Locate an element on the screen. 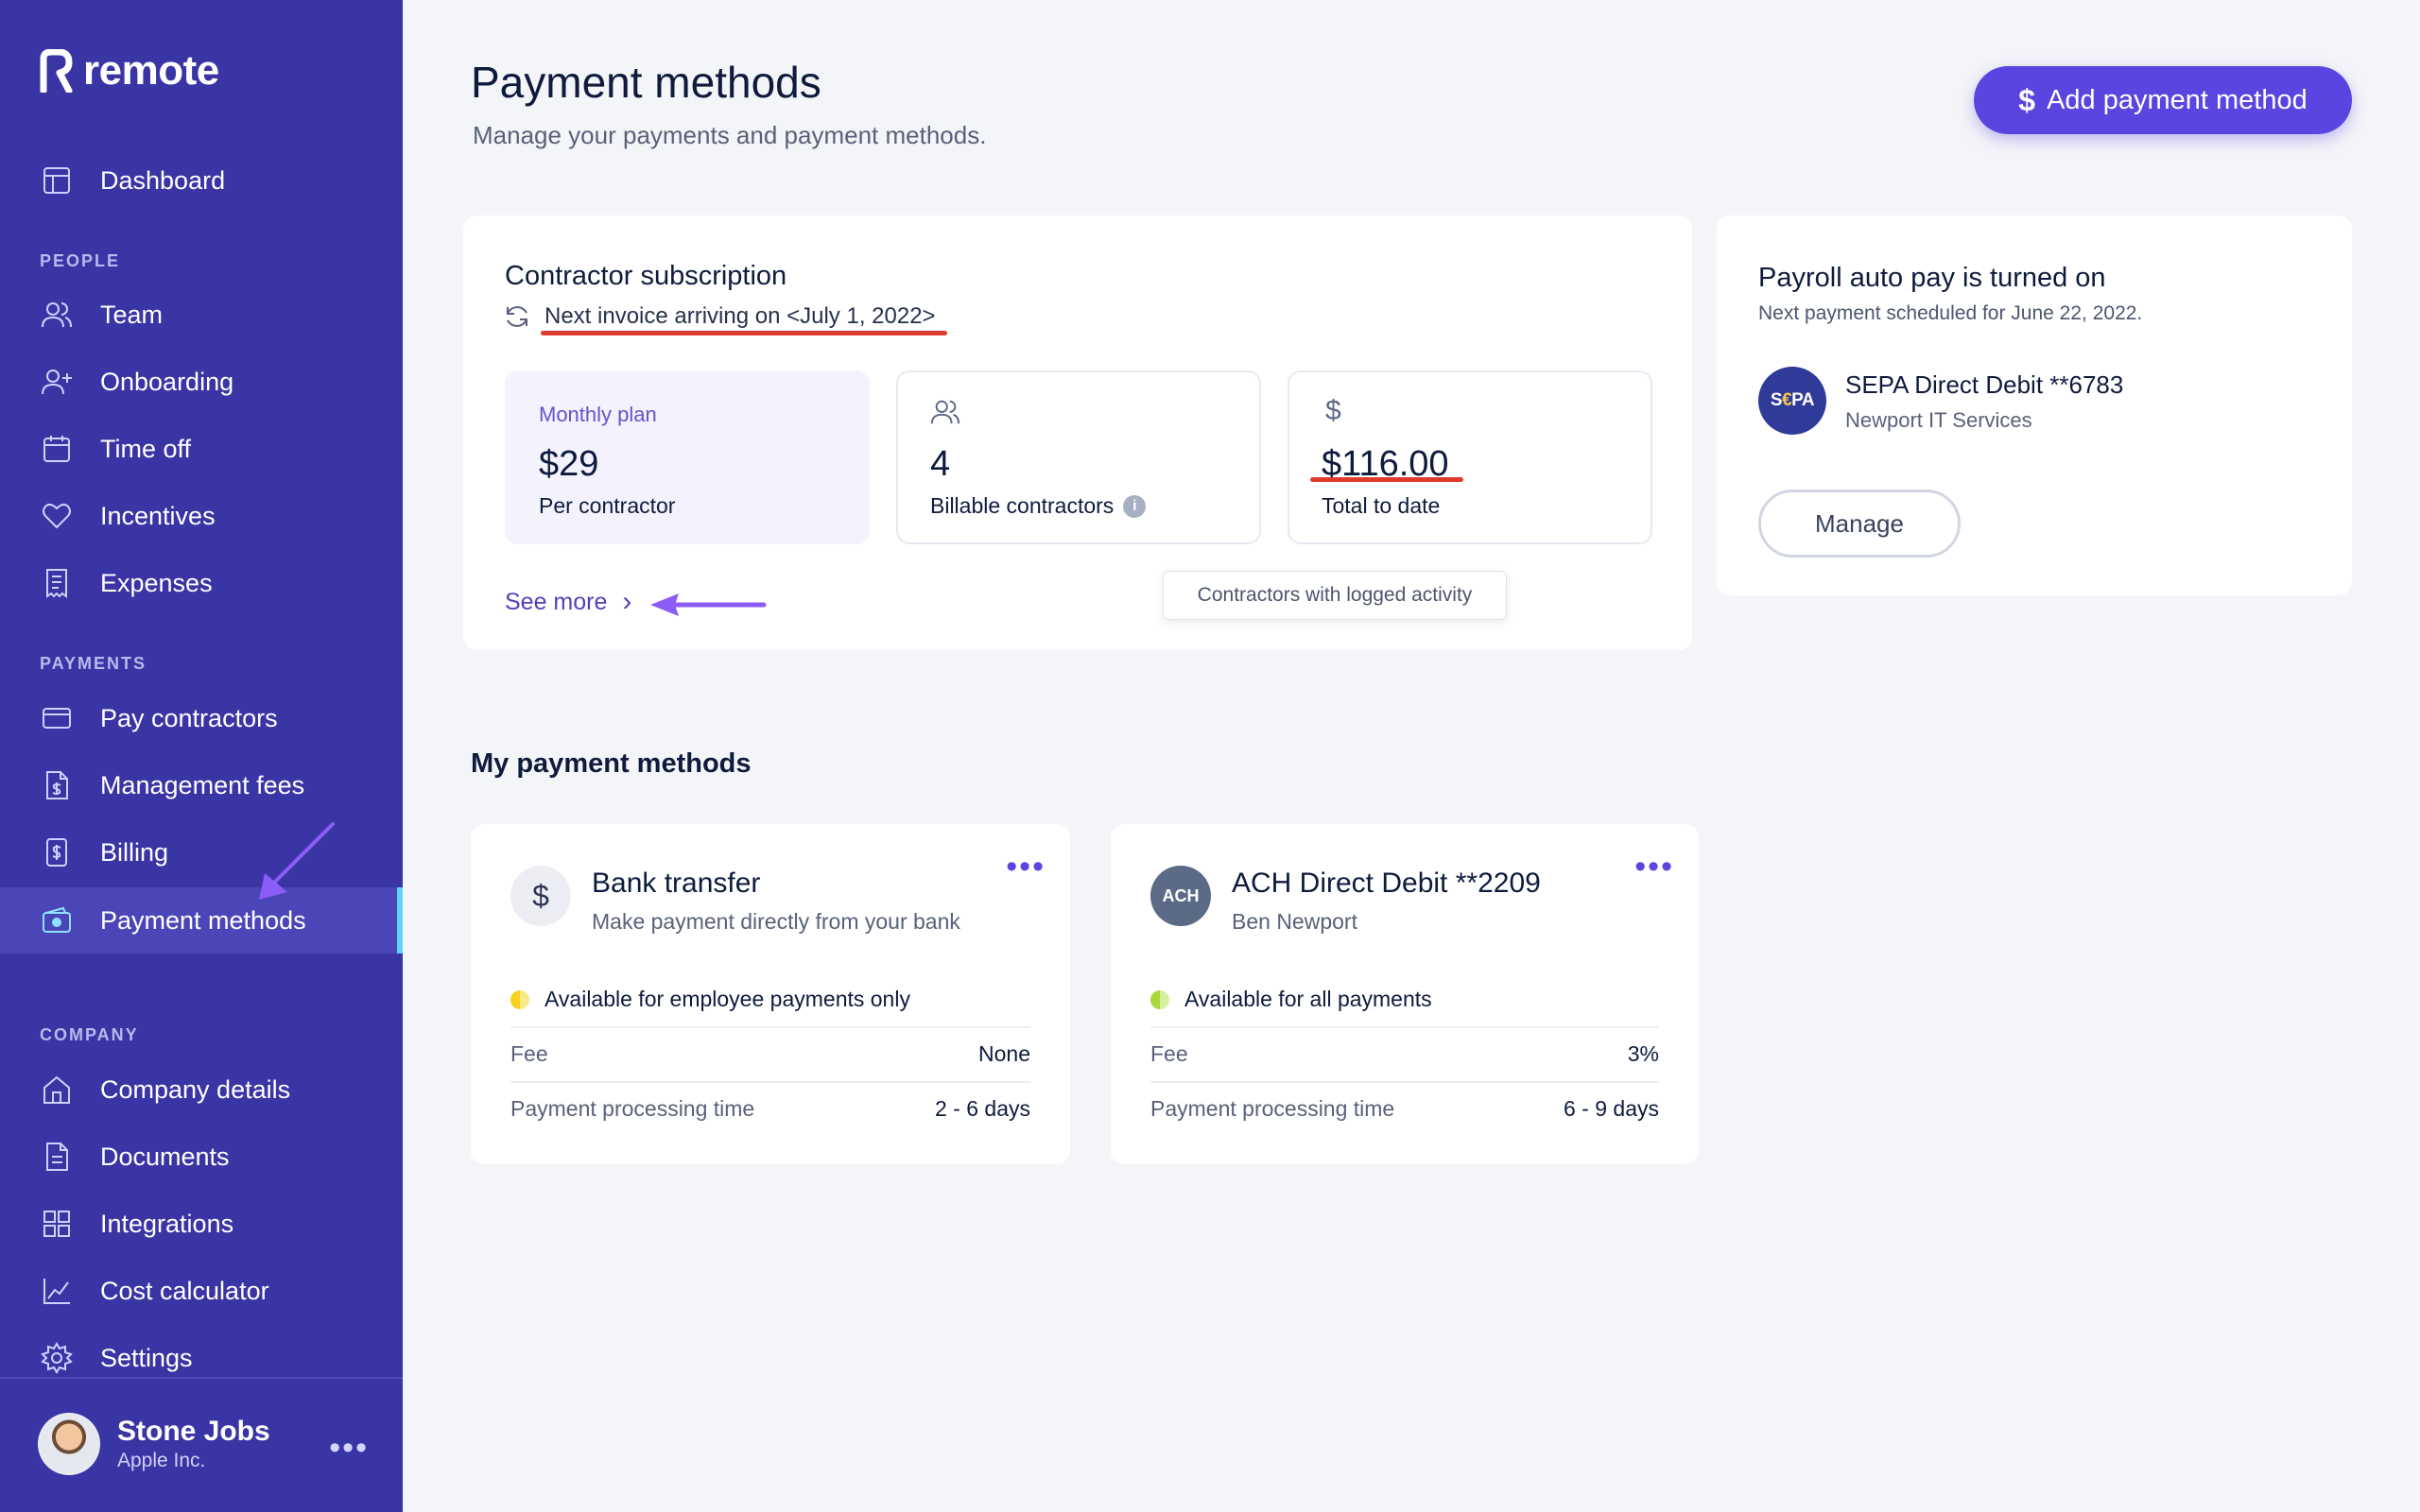 The image size is (2420, 1512). plan-value: $29 is located at coordinates (569, 464).